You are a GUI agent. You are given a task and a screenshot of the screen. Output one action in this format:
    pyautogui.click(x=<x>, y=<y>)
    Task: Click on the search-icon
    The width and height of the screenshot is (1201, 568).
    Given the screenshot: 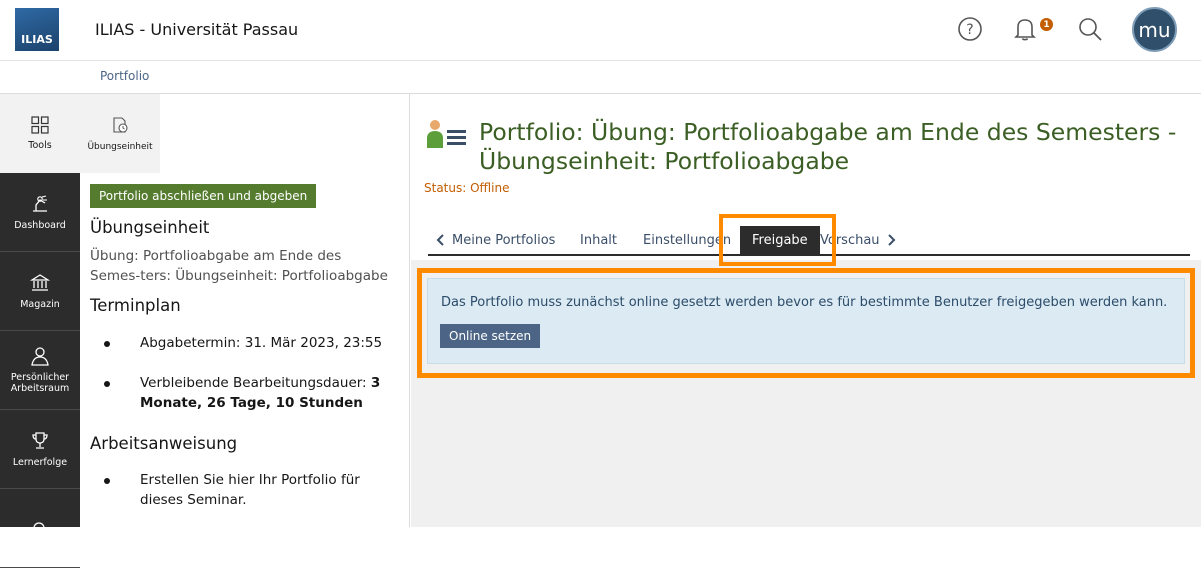 What is the action you would take?
    pyautogui.click(x=1090, y=29)
    